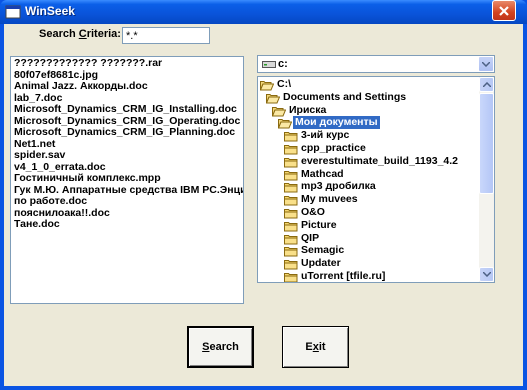  What do you see at coordinates (376, 64) in the screenshot?
I see `drive-select: c:` at bounding box center [376, 64].